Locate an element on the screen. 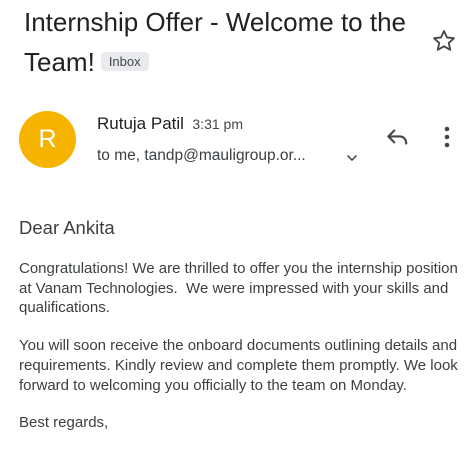  body-signoff: Best regards, is located at coordinates (64, 423).